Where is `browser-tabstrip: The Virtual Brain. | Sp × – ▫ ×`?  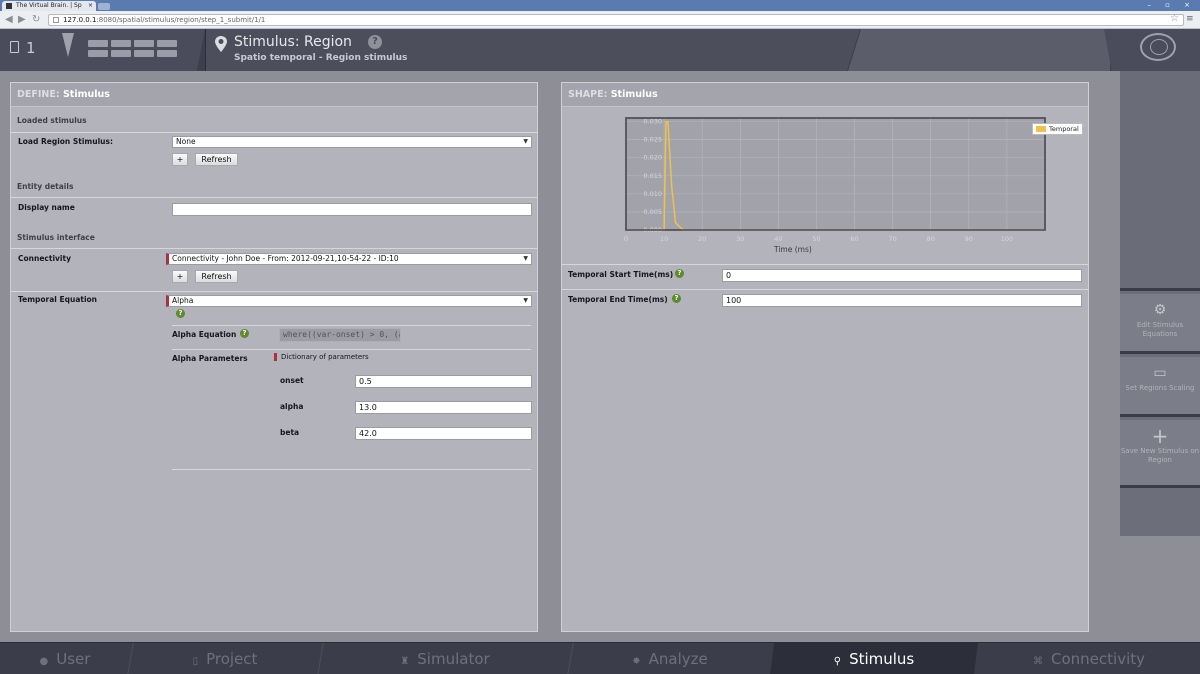
browser-tabstrip: The Virtual Brain. | Sp × – ▫ × is located at coordinates (600, 5).